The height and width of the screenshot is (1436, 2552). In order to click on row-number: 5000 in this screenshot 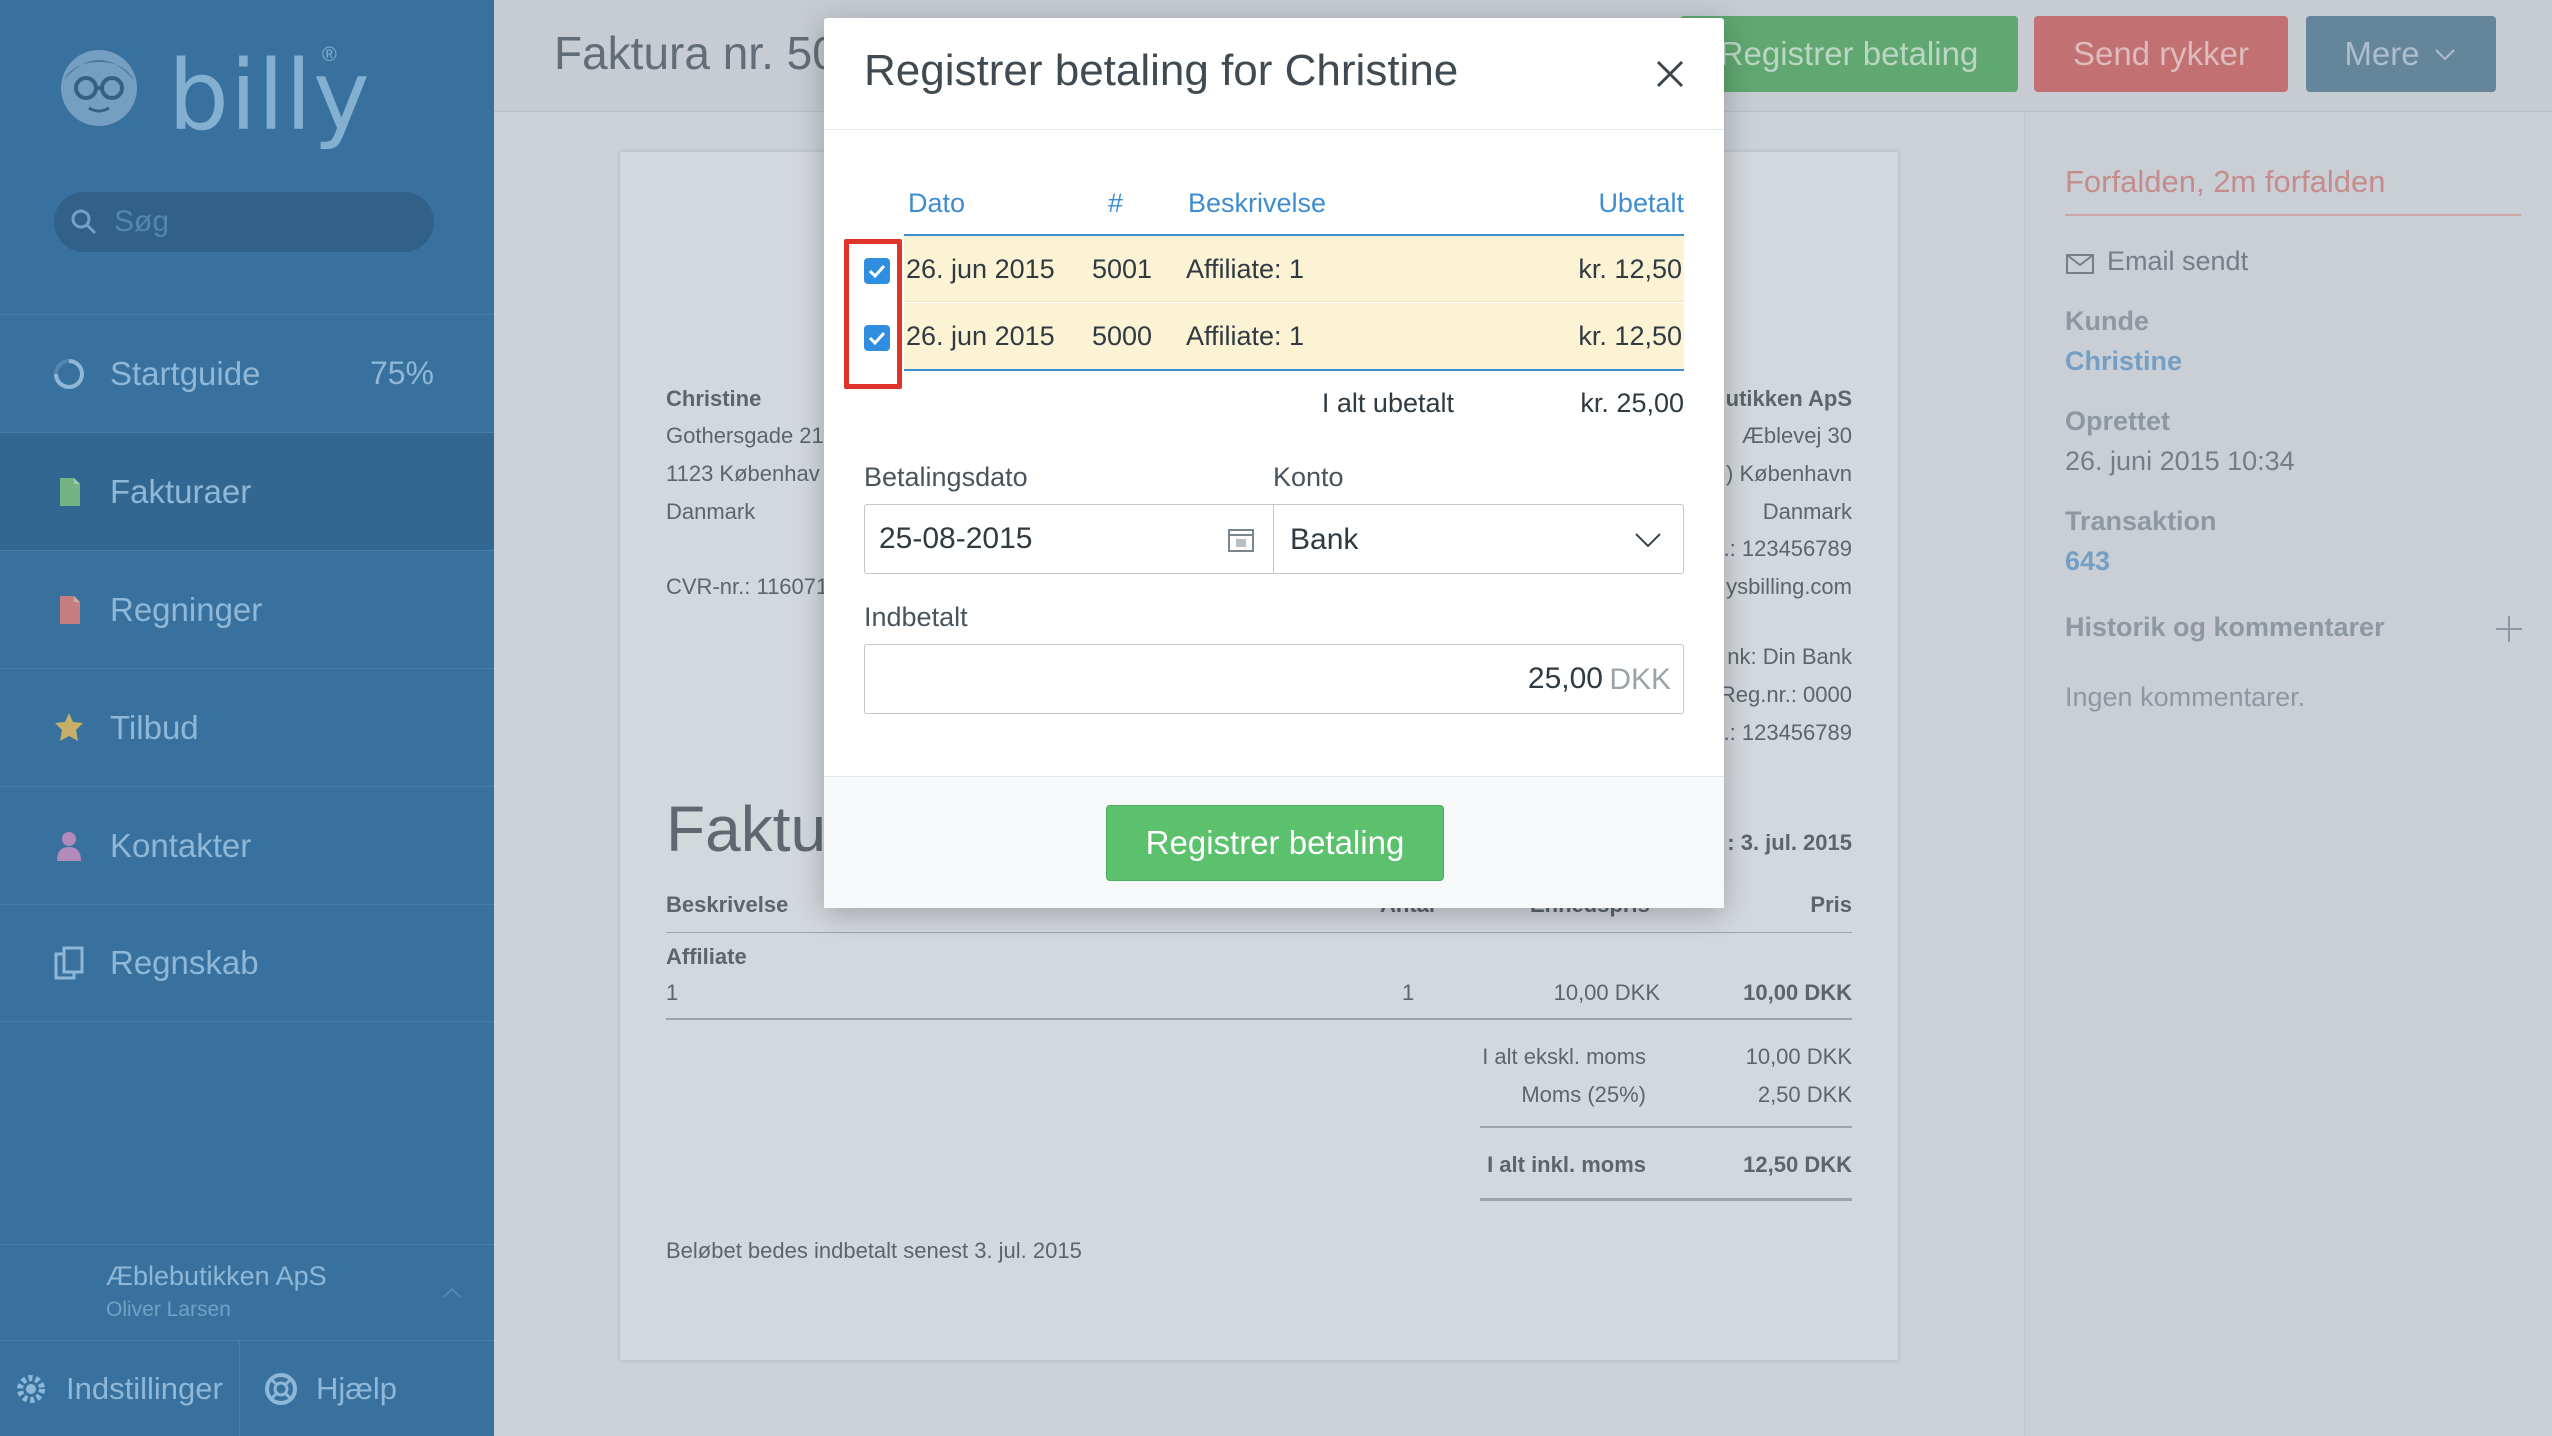, I will do `click(1122, 336)`.